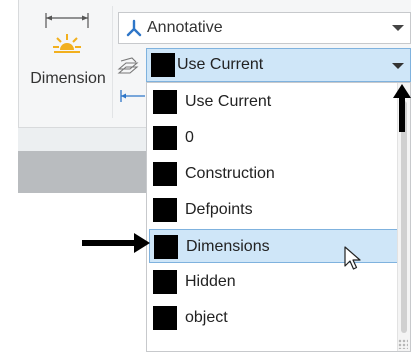 The width and height of the screenshot is (411, 352). What do you see at coordinates (116, 243) in the screenshot?
I see `annotation-arrow-right-icon` at bounding box center [116, 243].